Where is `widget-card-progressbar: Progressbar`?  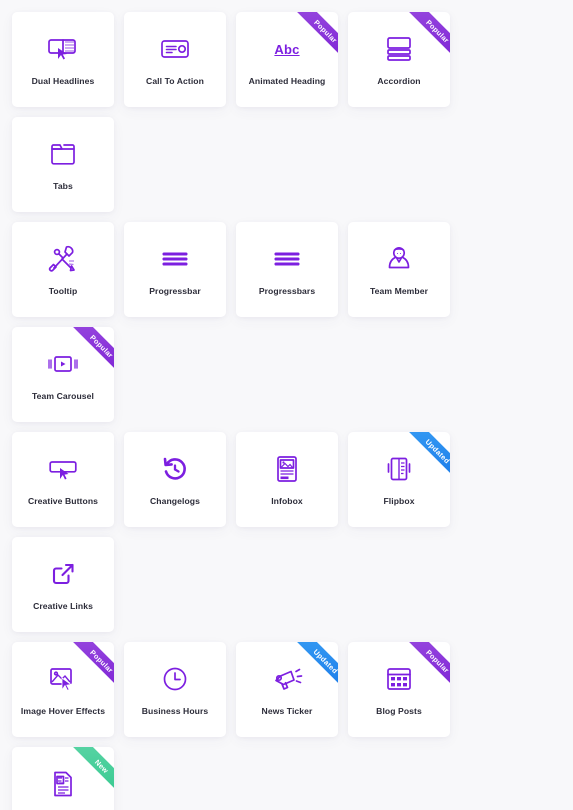 widget-card-progressbar: Progressbar is located at coordinates (175, 269).